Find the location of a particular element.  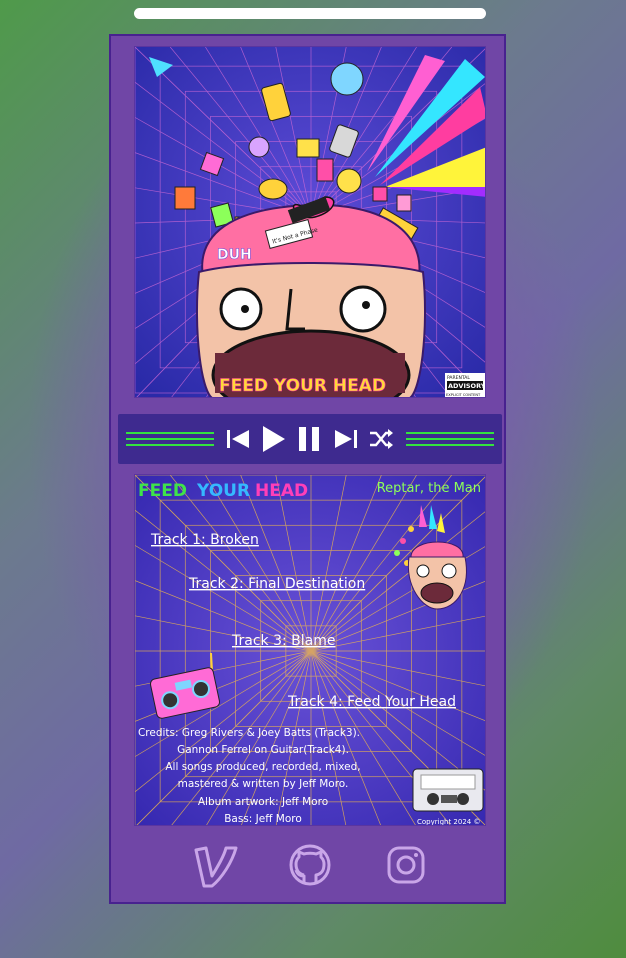

credit-line-3: All songs produced, recorded, mixed, is located at coordinates (262, 767).